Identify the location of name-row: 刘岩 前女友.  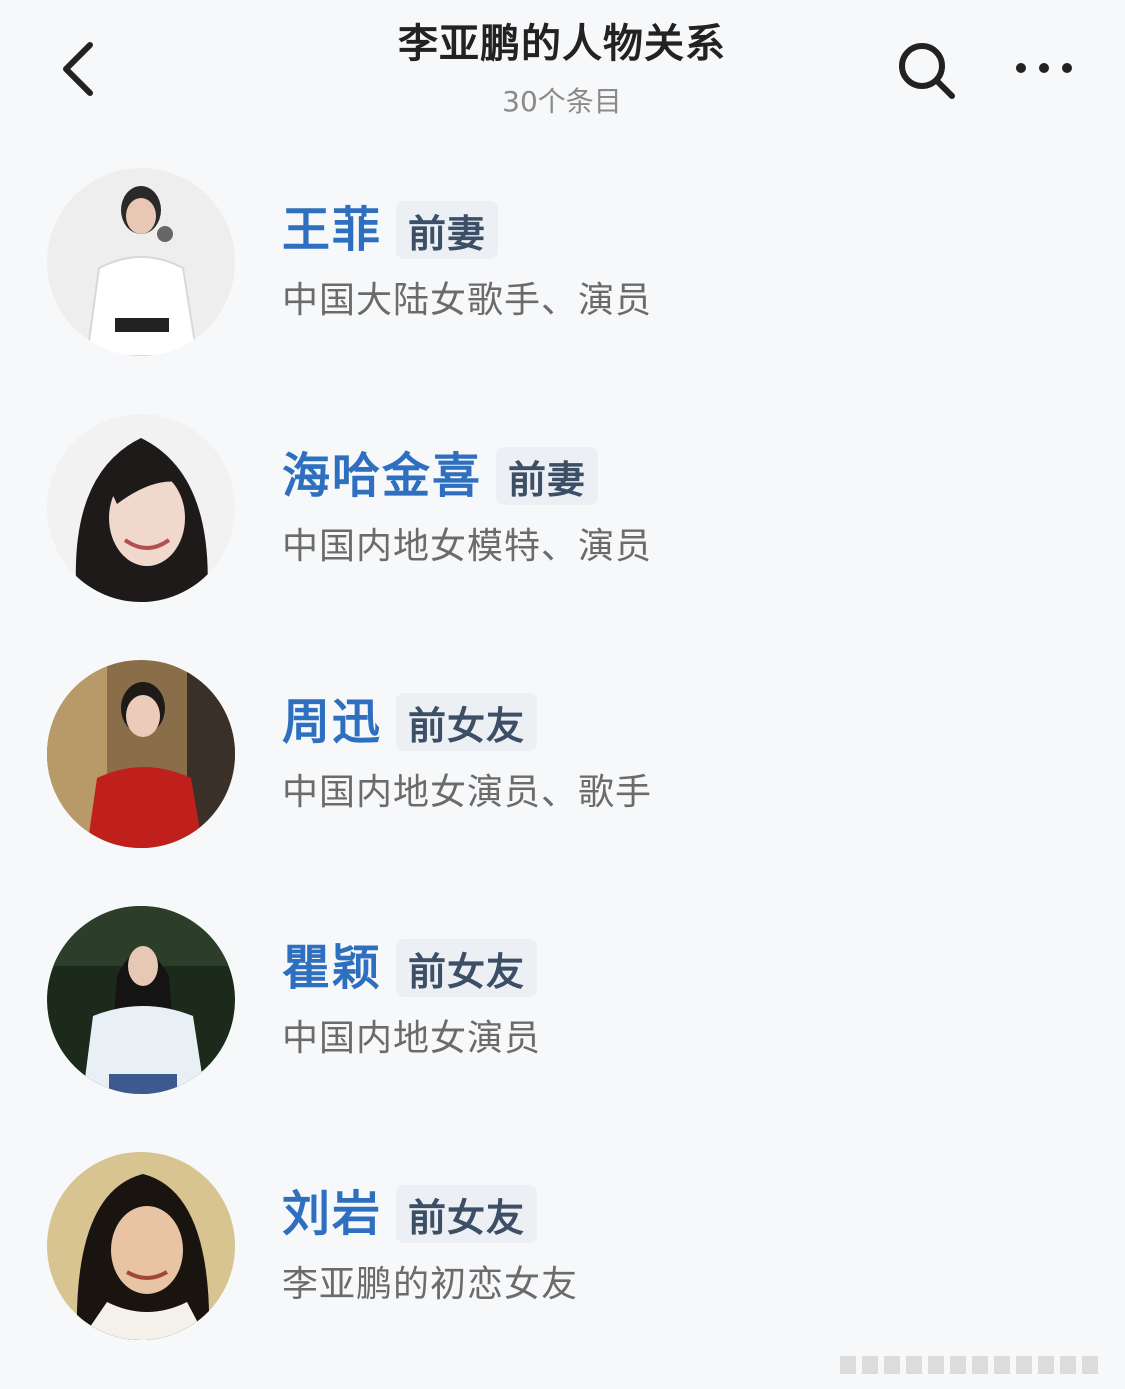
(410, 1214).